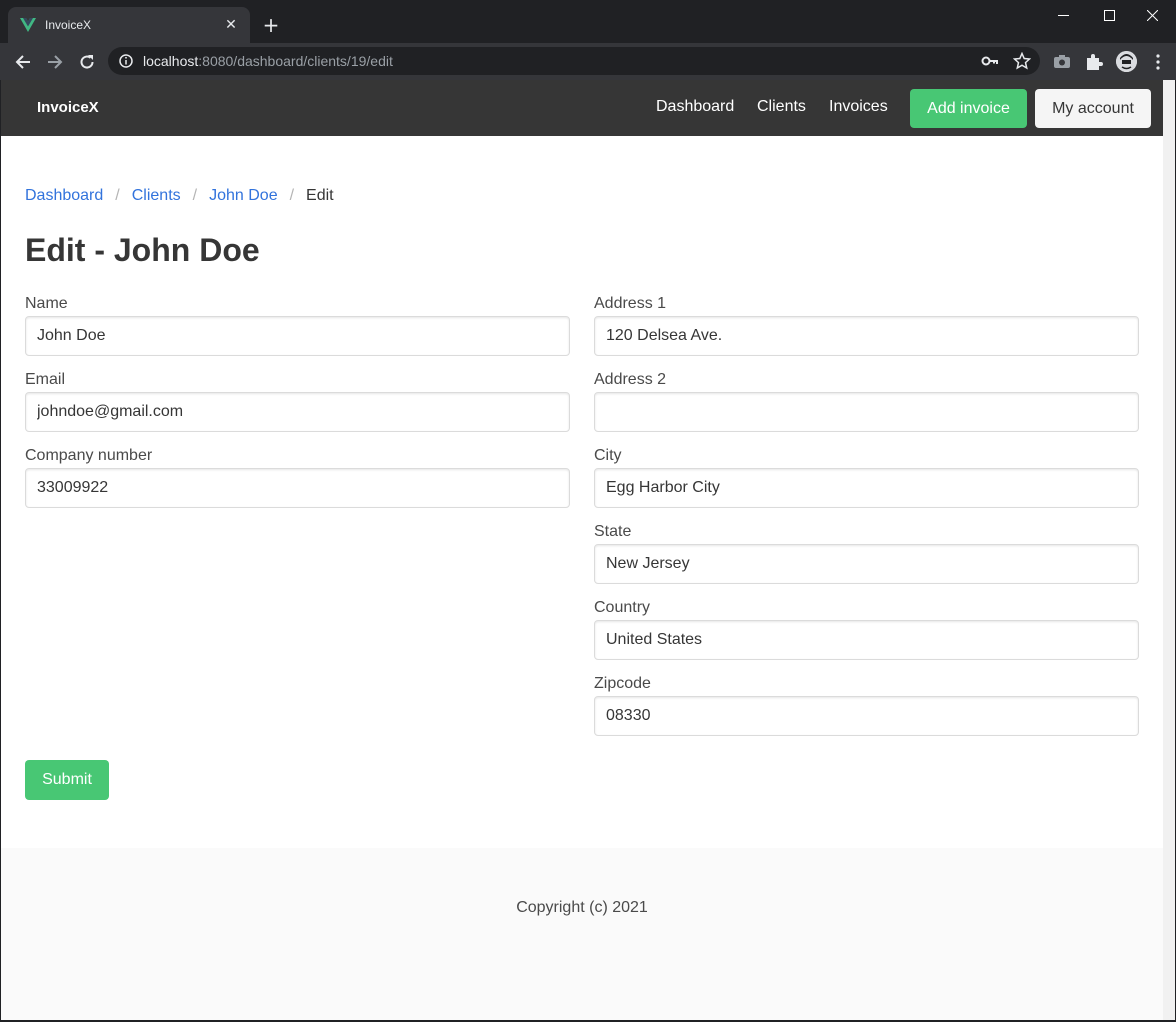  What do you see at coordinates (28, 25) in the screenshot?
I see `vue-logo-icon` at bounding box center [28, 25].